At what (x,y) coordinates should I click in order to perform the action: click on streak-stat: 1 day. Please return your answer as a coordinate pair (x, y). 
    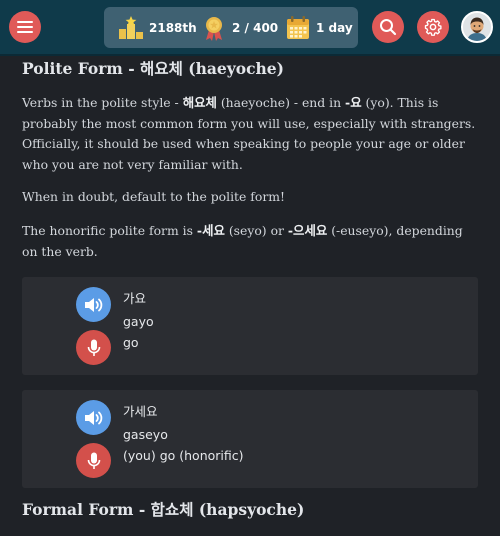
    Looking at the image, I should click on (319, 28).